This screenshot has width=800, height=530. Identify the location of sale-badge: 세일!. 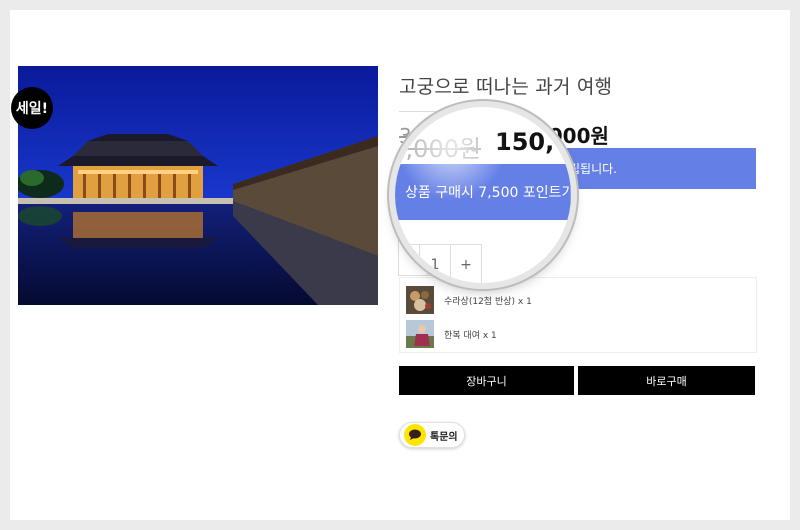
(32, 108).